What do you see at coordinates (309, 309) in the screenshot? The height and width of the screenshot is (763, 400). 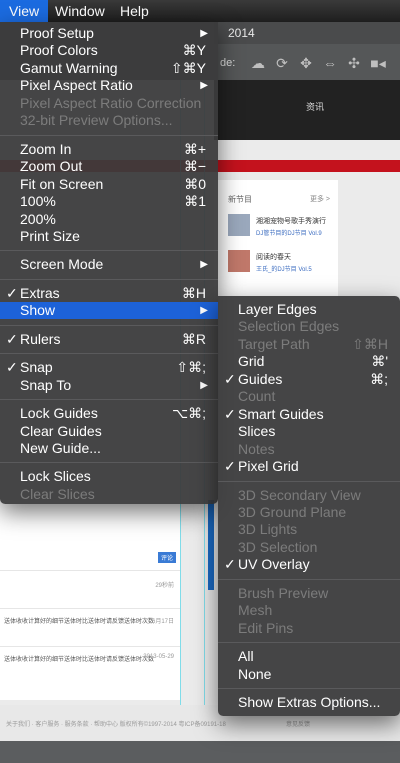 I see `menu-item-layer-edges: Layer Edges` at bounding box center [309, 309].